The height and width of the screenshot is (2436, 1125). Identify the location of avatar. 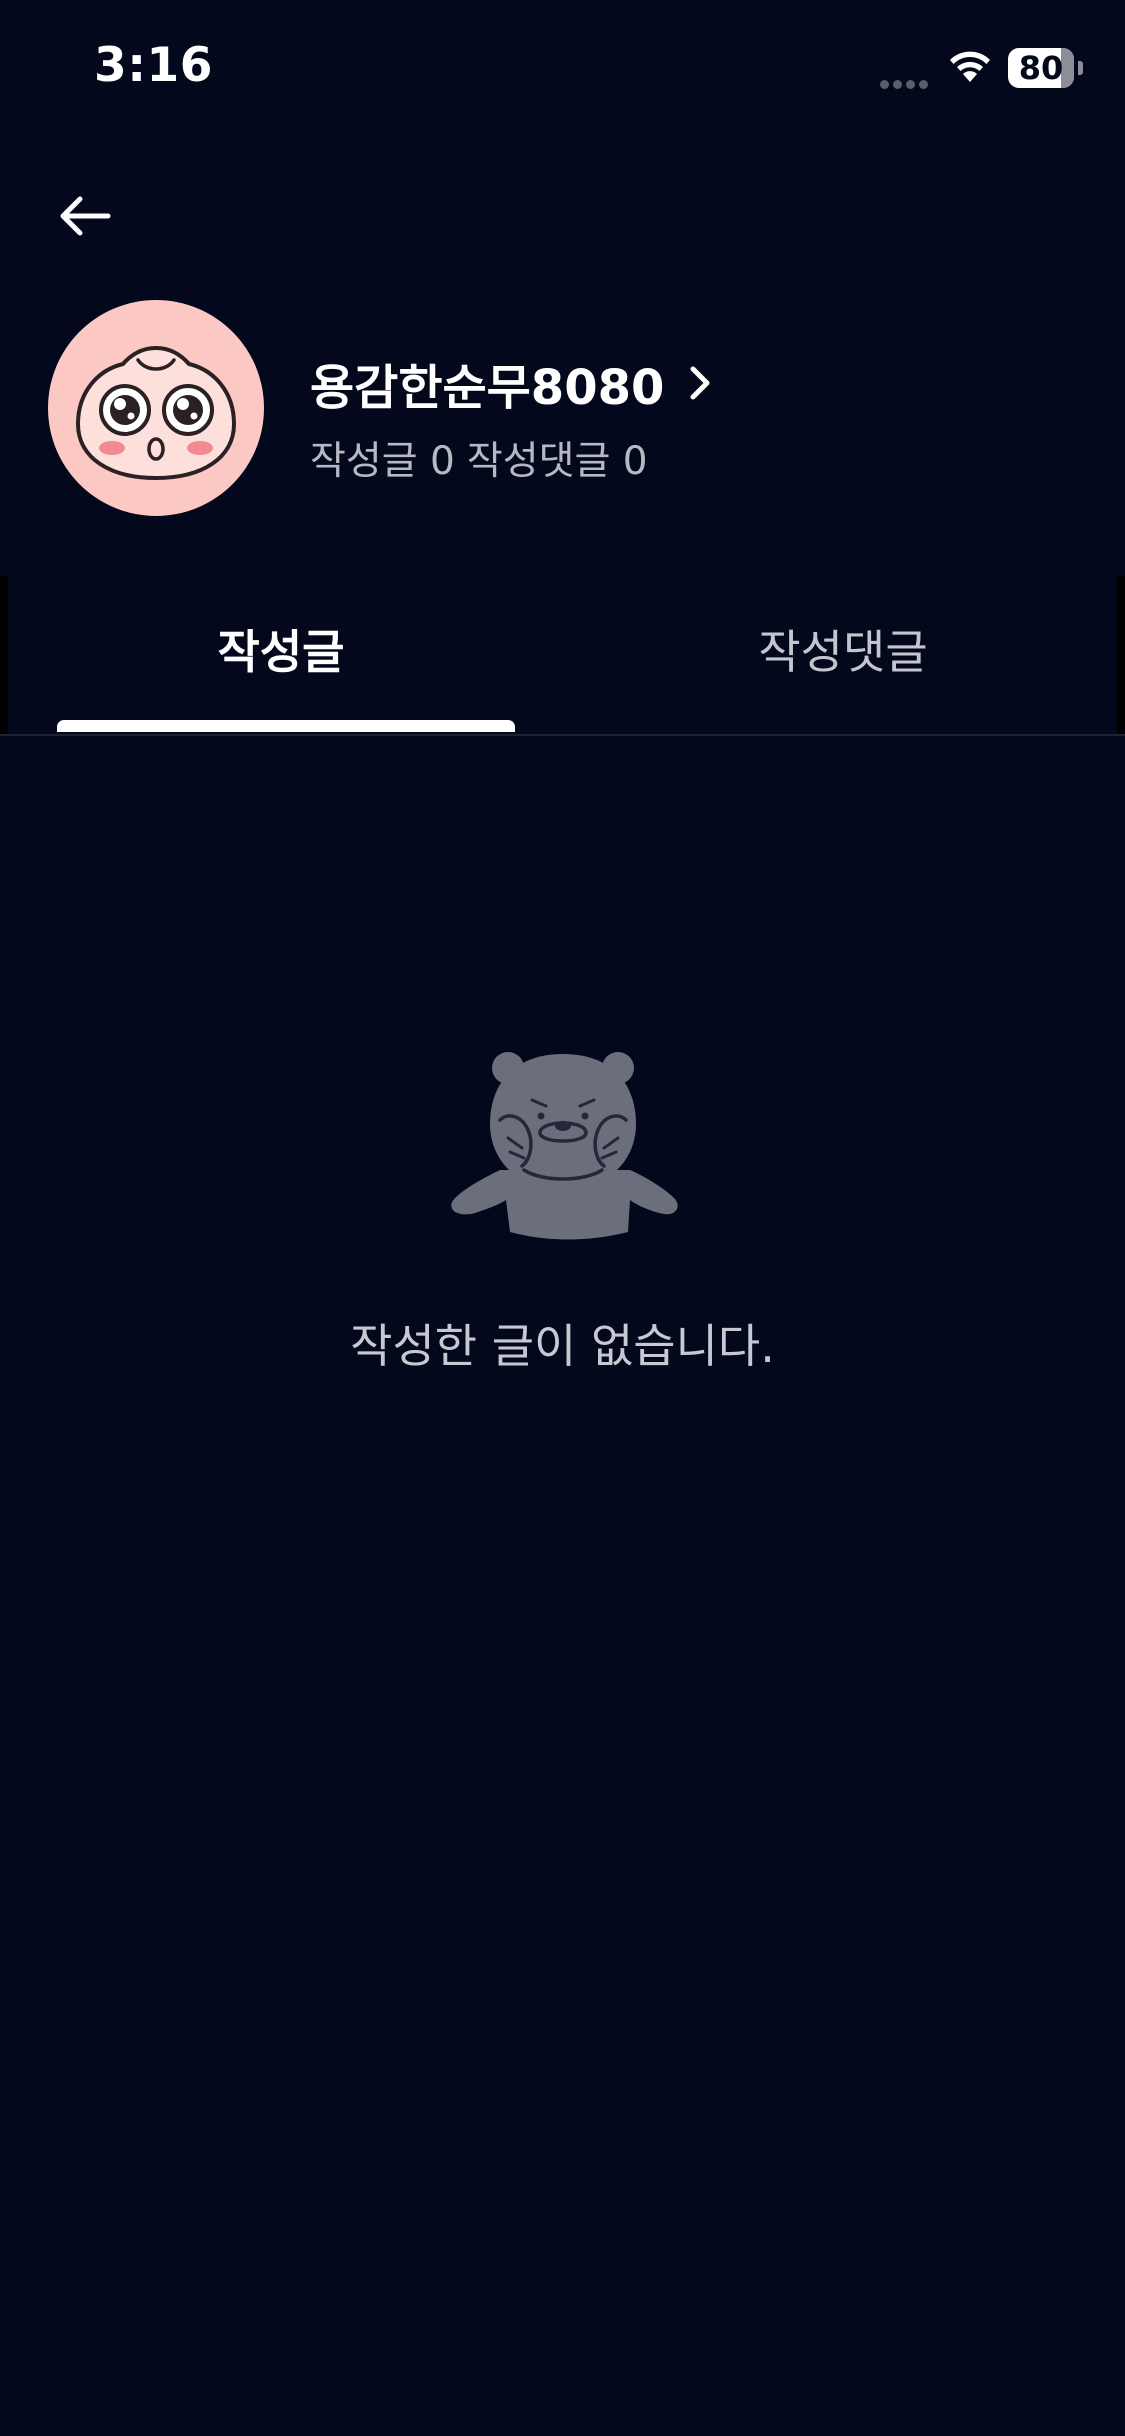
(156, 408).